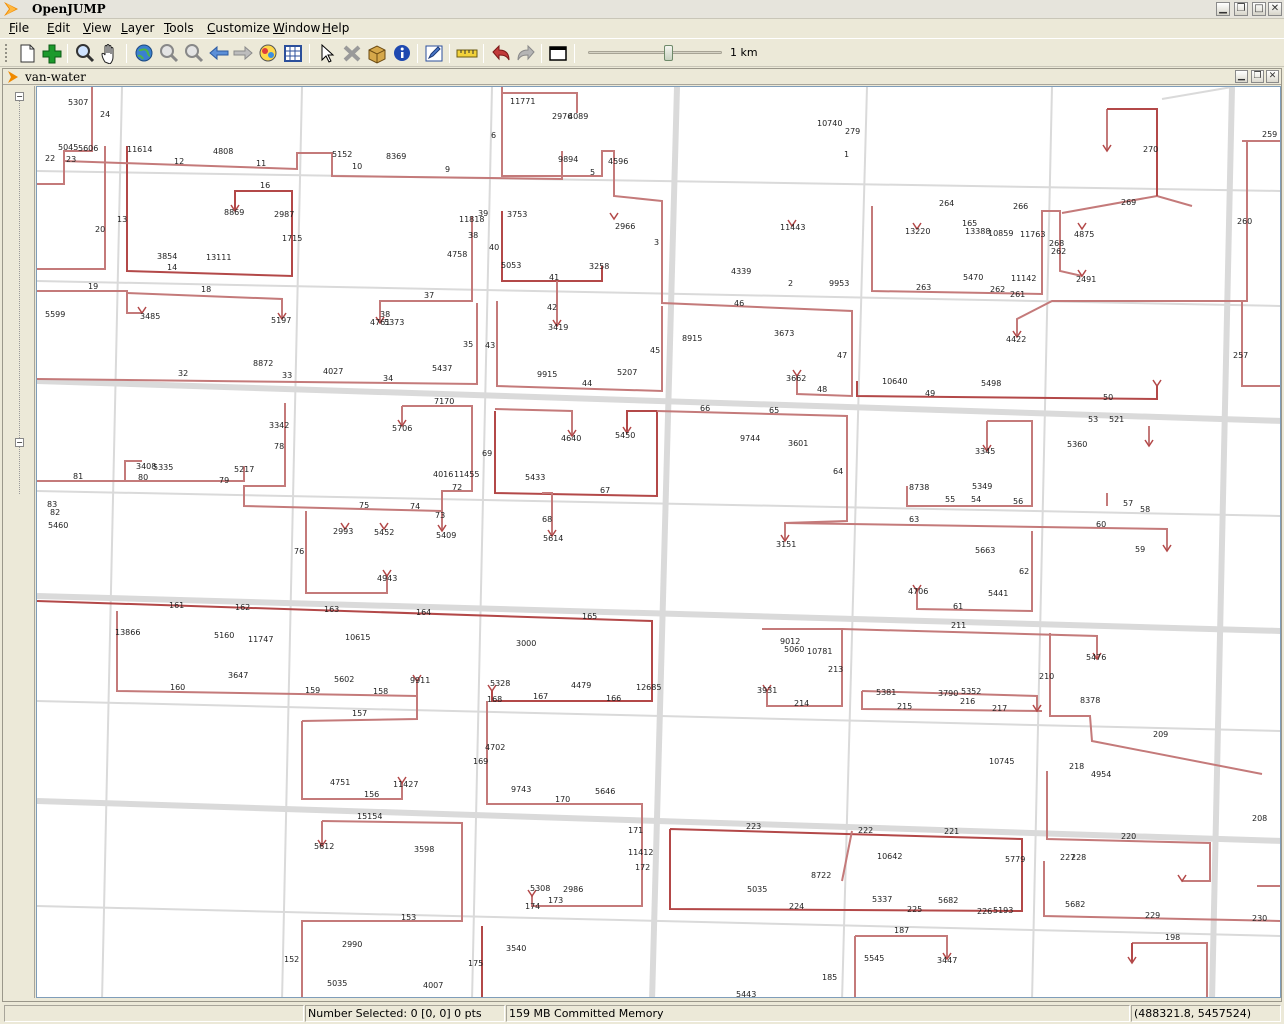 Image resolution: width=1284 pixels, height=1024 pixels. What do you see at coordinates (1101, 774) in the screenshot?
I see `map-feature-label: 4954` at bounding box center [1101, 774].